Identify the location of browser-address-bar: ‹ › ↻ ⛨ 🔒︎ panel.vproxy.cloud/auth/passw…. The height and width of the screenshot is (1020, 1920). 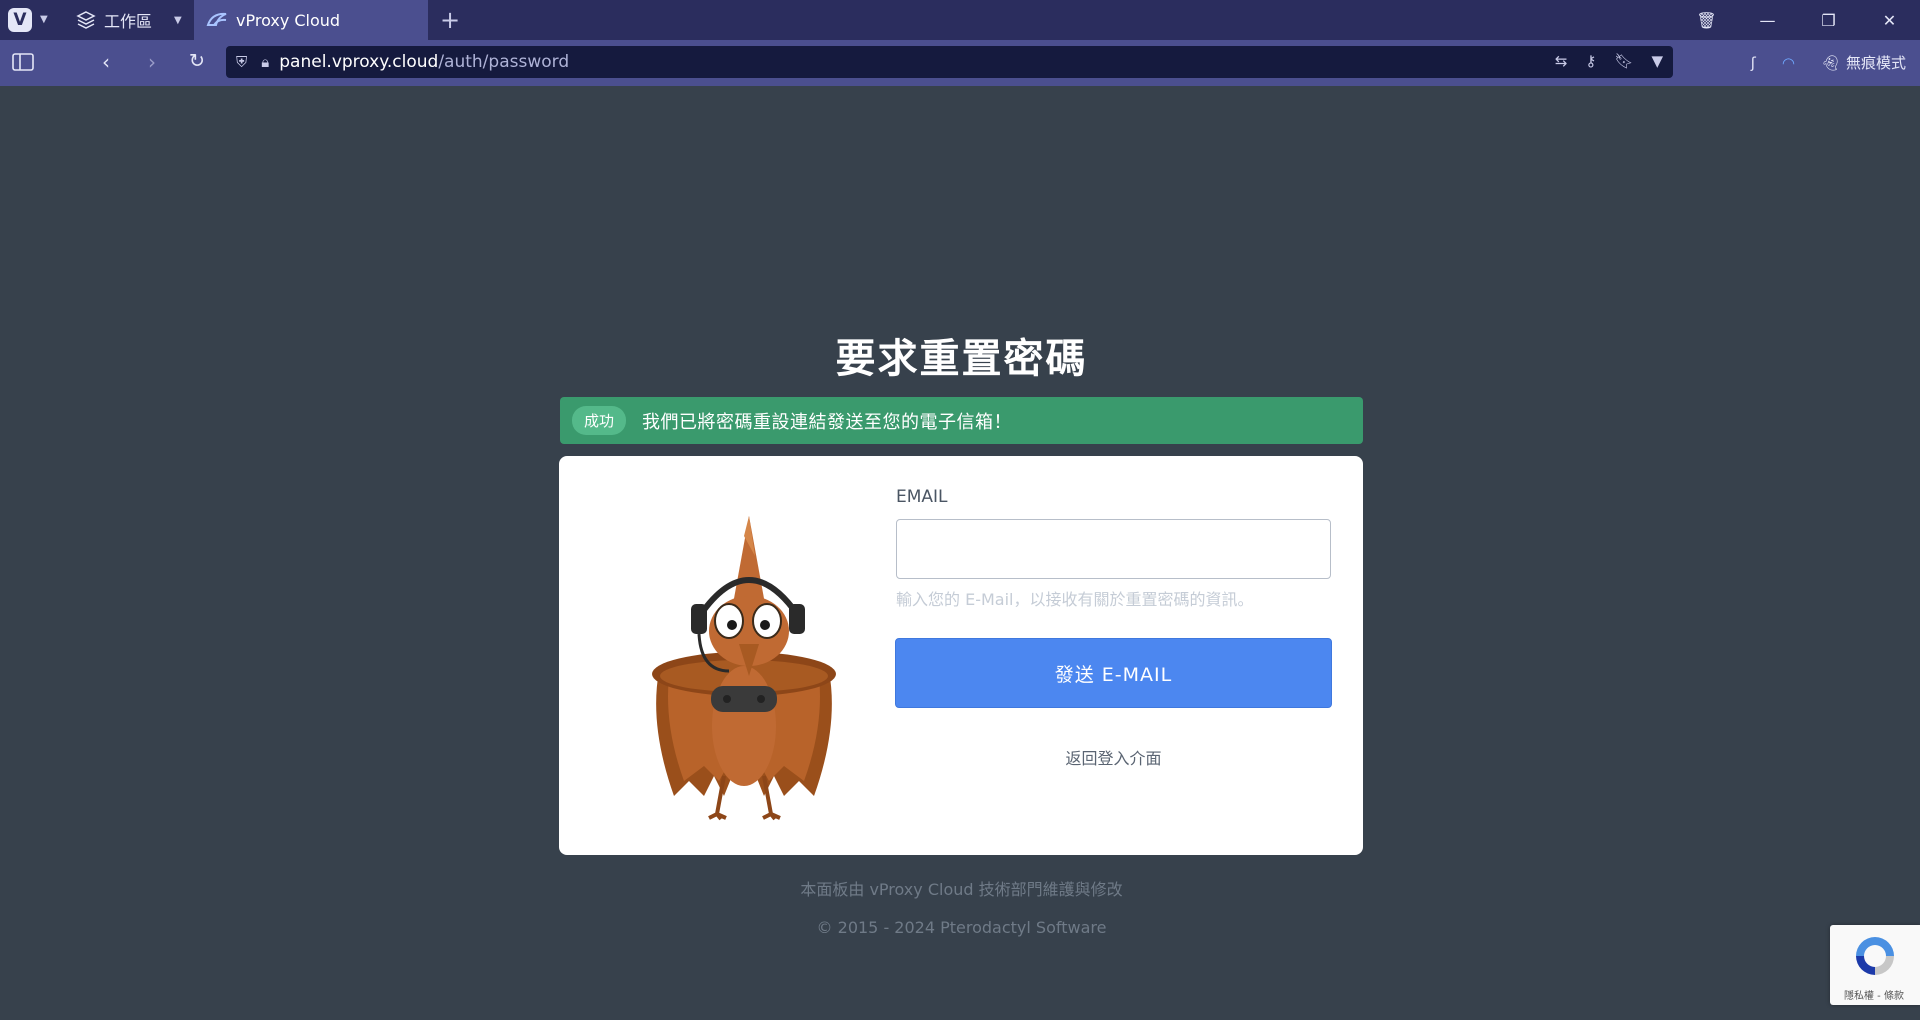
(960, 63).